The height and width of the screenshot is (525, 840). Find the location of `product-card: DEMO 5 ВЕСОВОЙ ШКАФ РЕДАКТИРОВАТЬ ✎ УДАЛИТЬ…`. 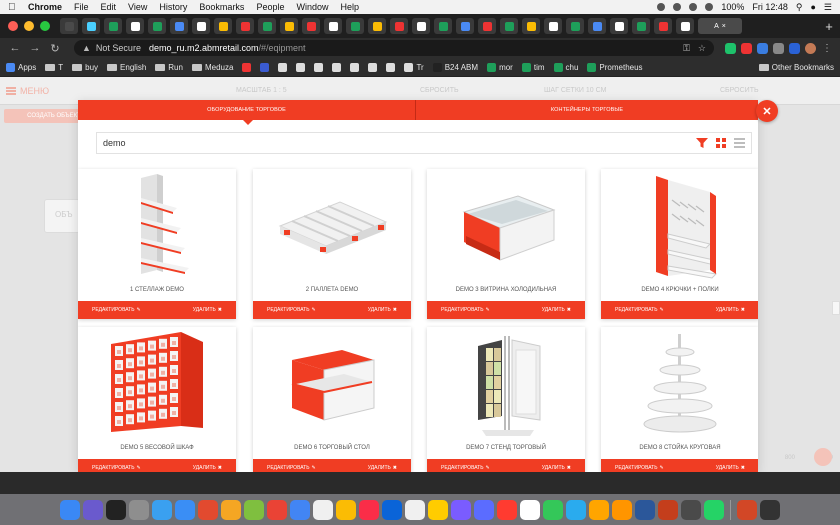

product-card: DEMO 5 ВЕСОВОЙ ШКАФ РЕДАКТИРОВАТЬ ✎ УДАЛИТЬ… is located at coordinates (157, 399).